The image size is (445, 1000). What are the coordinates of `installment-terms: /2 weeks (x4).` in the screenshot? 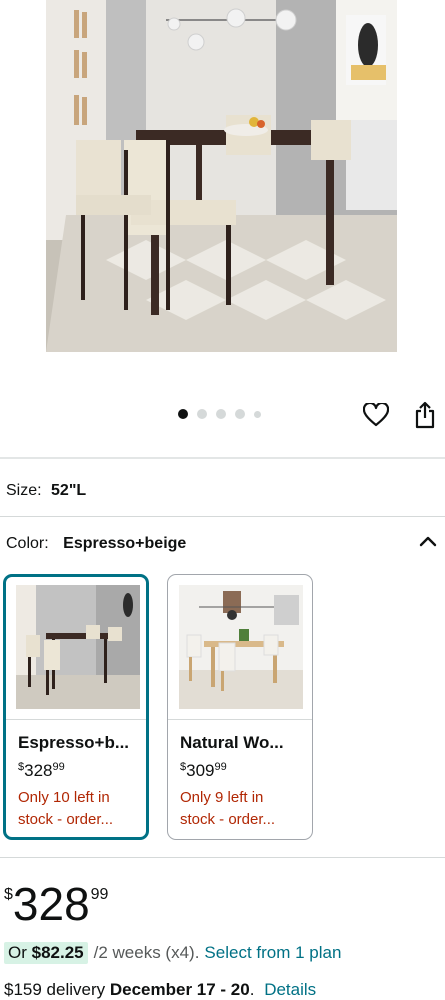 It's located at (146, 952).